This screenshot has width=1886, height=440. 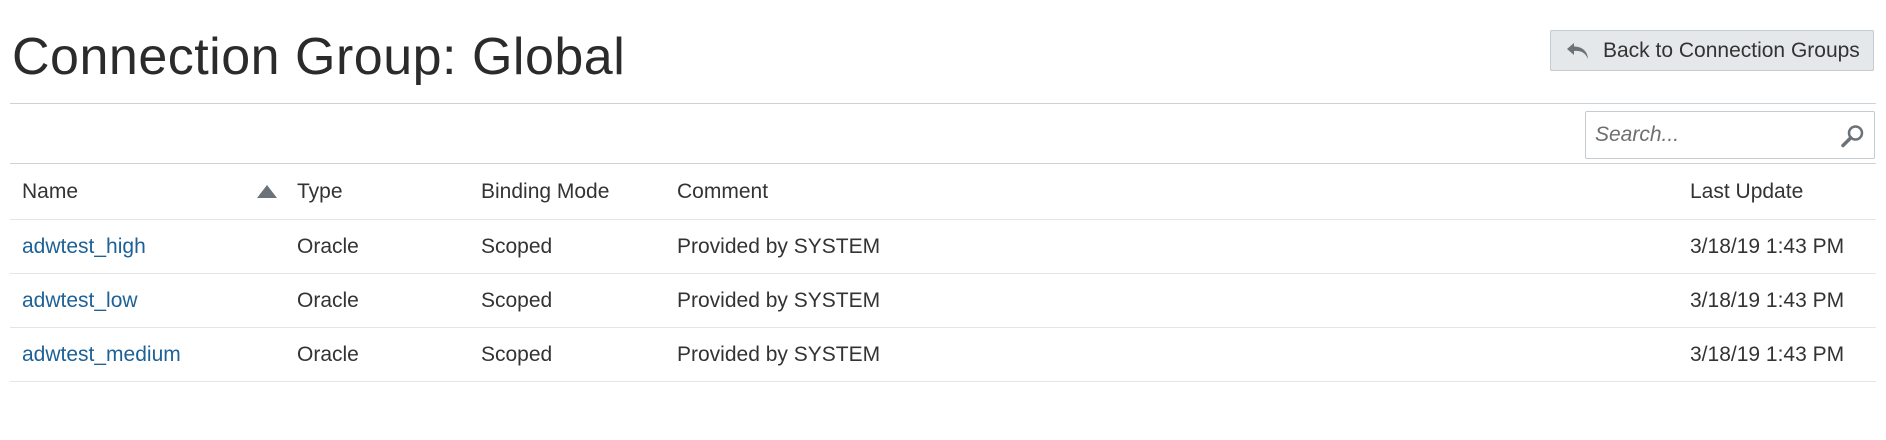 I want to click on connection-name: adwtest_low, so click(x=80, y=301).